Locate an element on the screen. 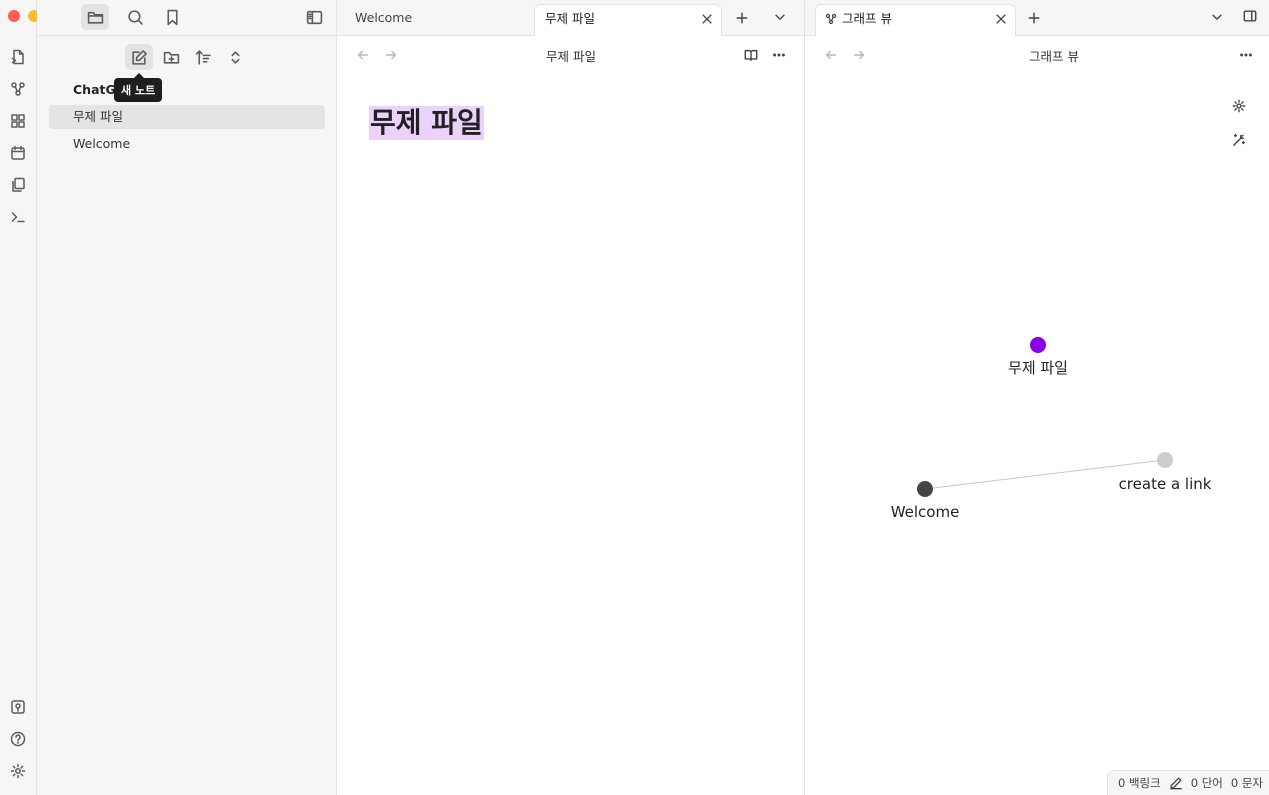  toggle-sidebar-button is located at coordinates (314, 17).